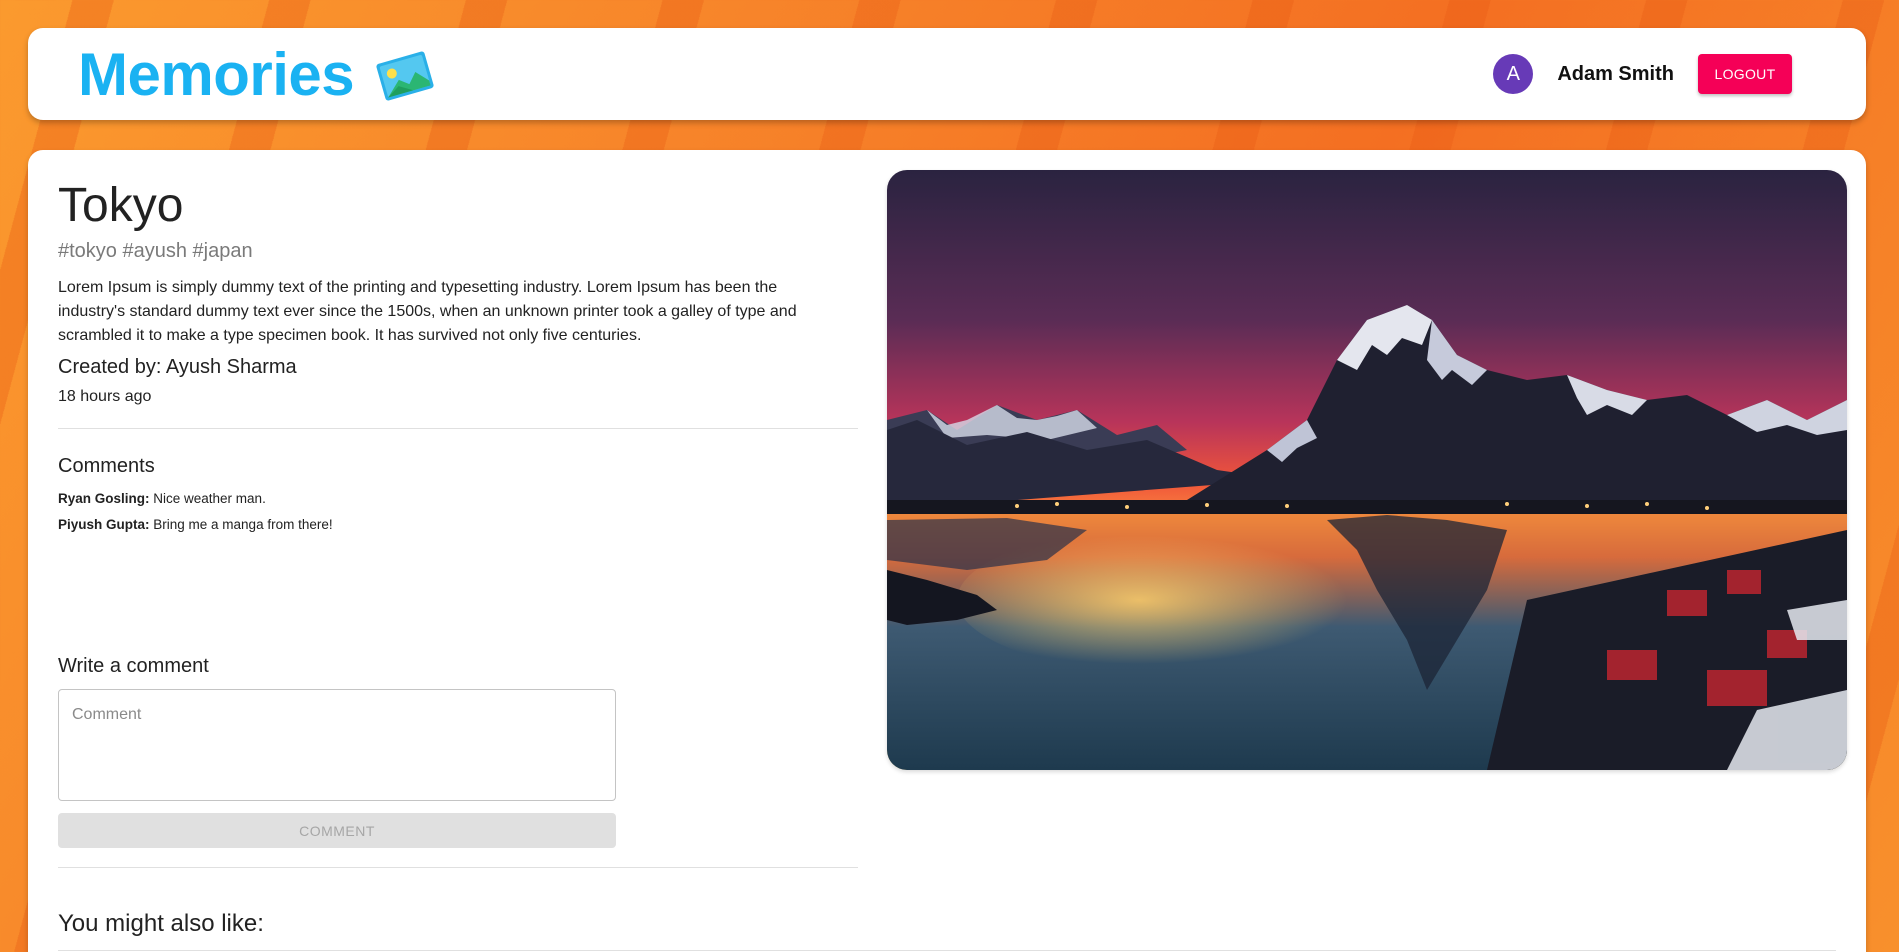  Describe the element at coordinates (947, 74) in the screenshot. I see `app-bar: Memories A Adam Smith LOGOUT` at that location.